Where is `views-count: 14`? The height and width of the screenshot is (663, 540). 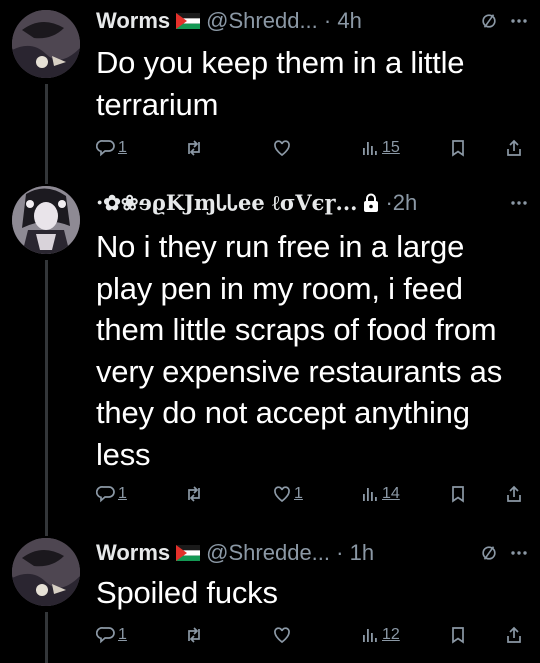 views-count: 14 is located at coordinates (391, 493).